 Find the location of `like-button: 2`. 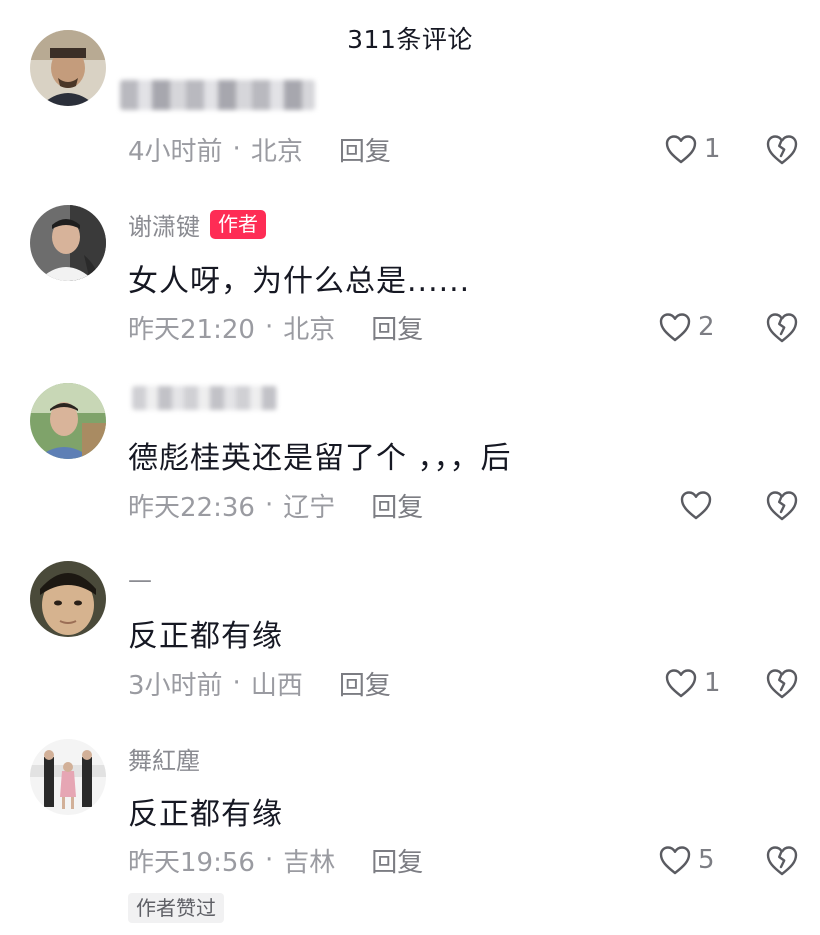

like-button: 2 is located at coordinates (686, 327).